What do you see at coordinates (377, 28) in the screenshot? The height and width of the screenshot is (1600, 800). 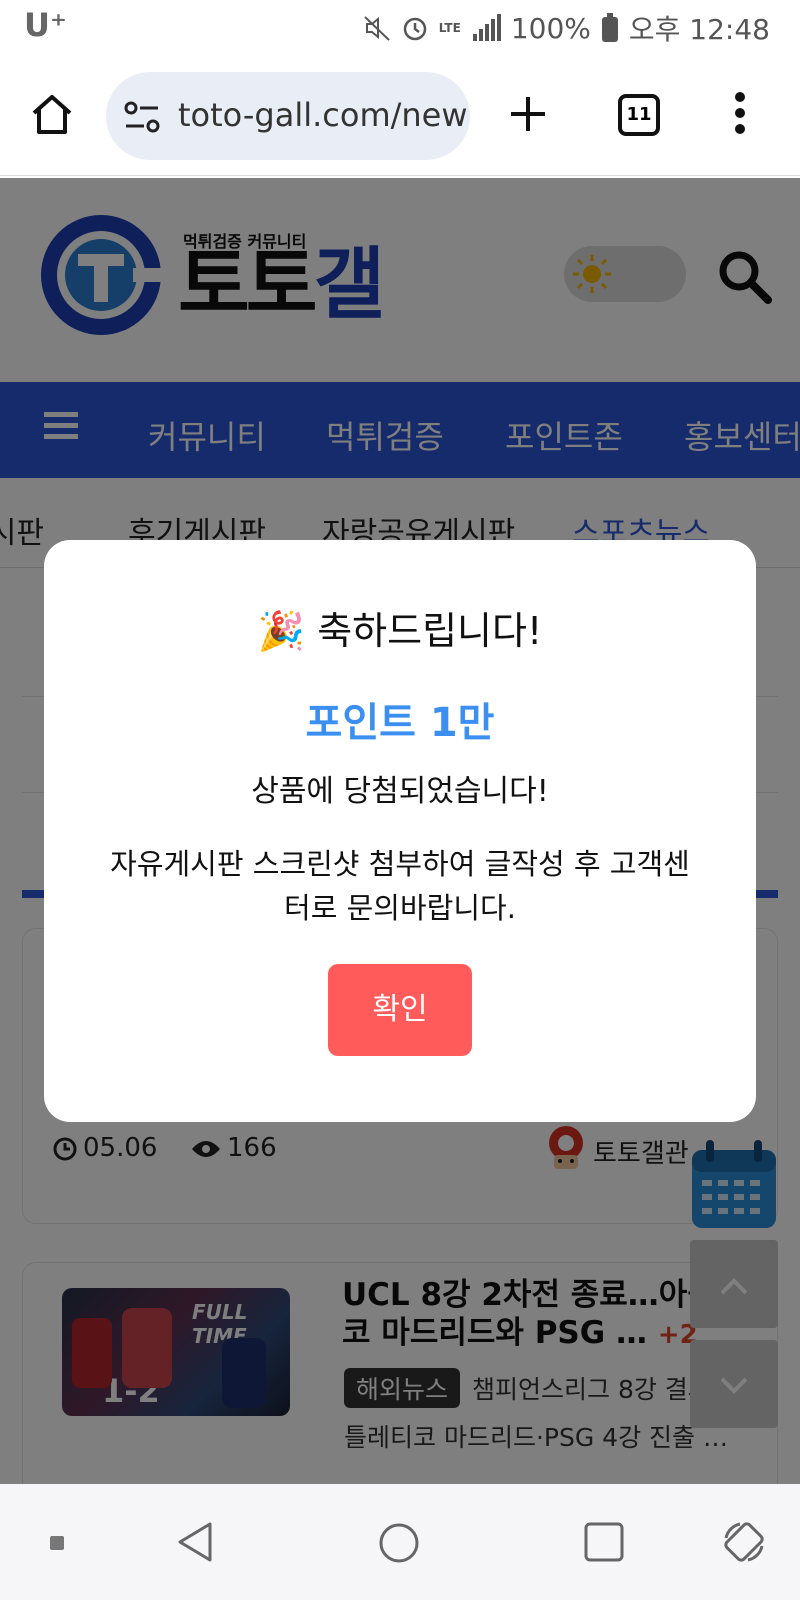 I see `mute-icon` at bounding box center [377, 28].